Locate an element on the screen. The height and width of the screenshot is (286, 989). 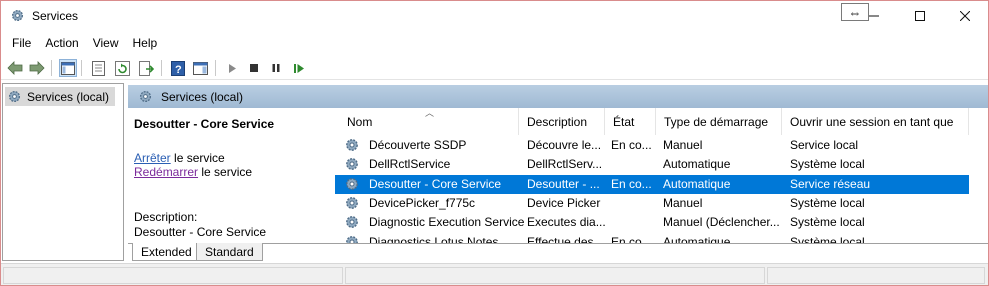
column-header-startup-type: Type de démarrage is located at coordinates (719, 121).